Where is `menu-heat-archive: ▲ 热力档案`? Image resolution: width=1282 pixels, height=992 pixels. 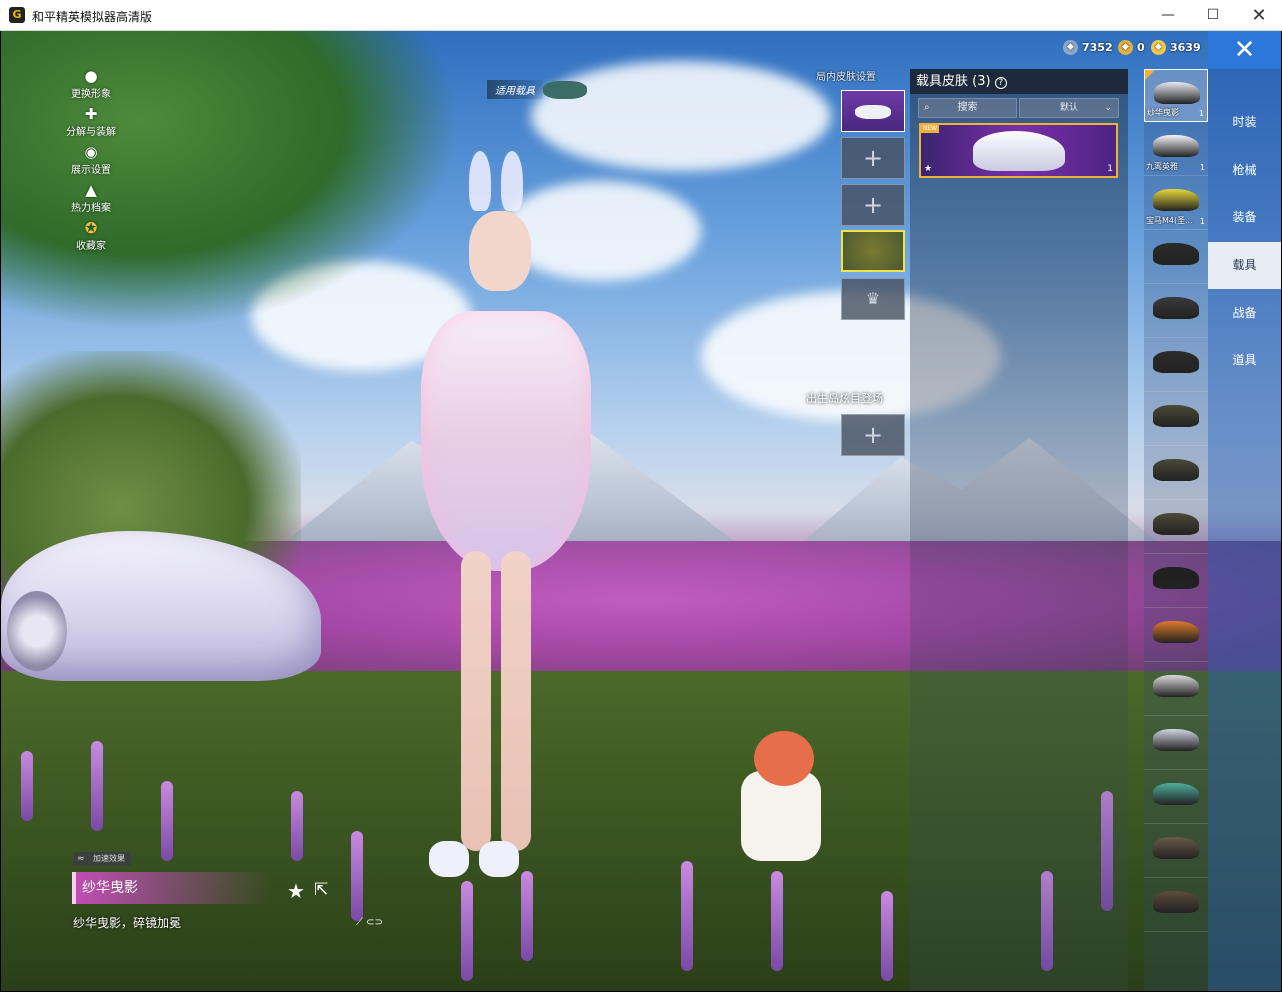
menu-heat-archive: ▲ 热力档案 is located at coordinates (91, 200).